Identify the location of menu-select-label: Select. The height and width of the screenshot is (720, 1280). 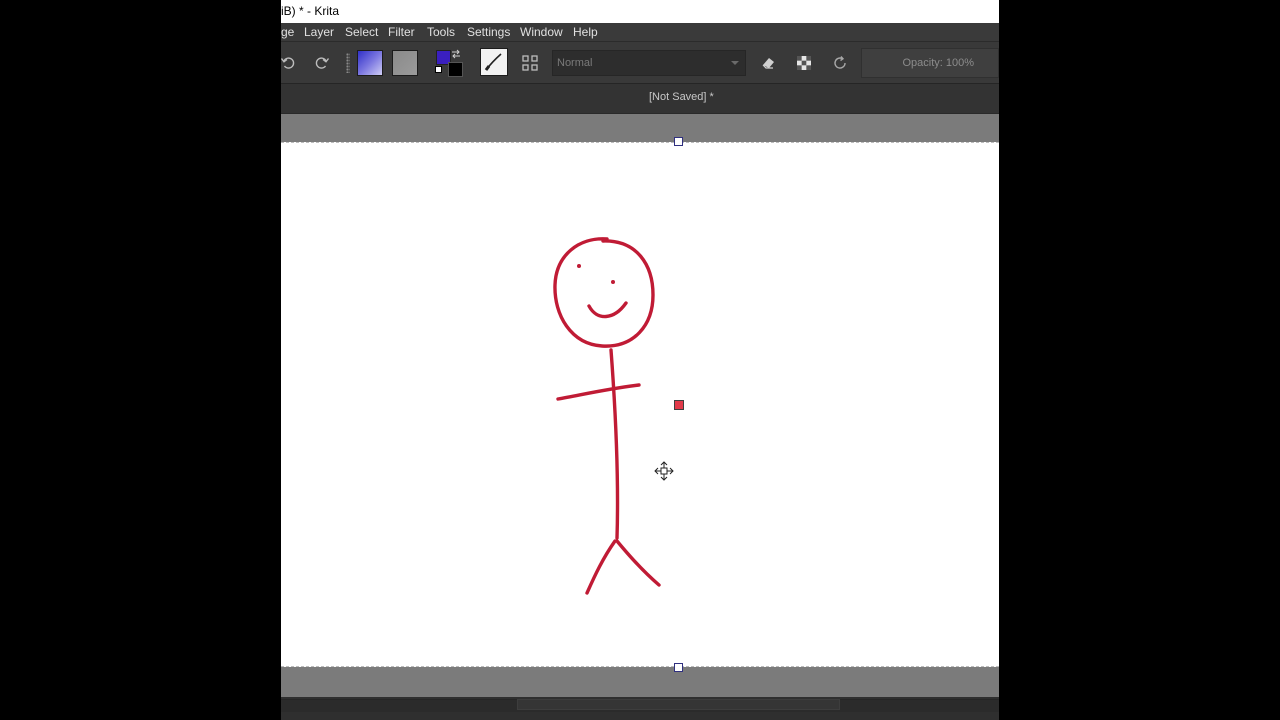
(362, 32).